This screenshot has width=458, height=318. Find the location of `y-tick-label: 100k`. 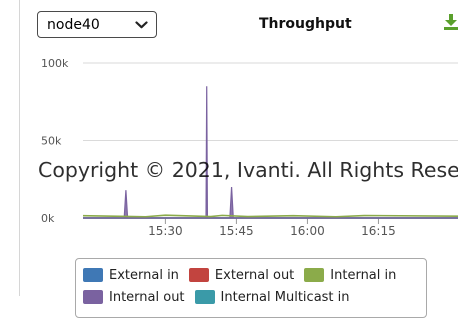

y-tick-label: 100k is located at coordinates (55, 63).